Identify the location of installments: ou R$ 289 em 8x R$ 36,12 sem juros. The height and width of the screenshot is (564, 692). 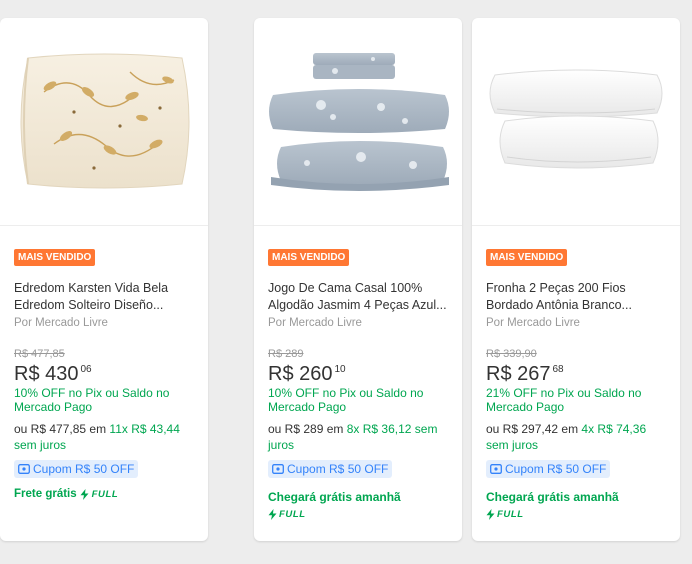
(358, 437).